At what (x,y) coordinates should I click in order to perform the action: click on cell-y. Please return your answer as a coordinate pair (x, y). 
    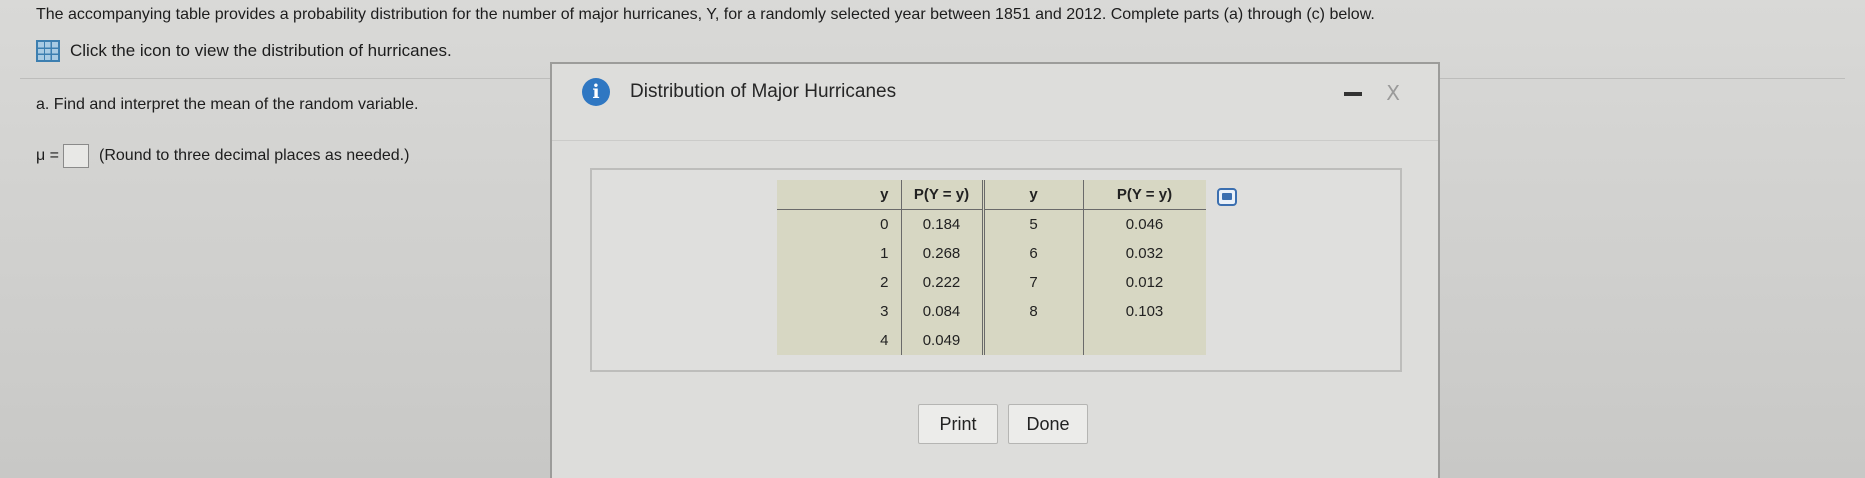
    Looking at the image, I should click on (1033, 340).